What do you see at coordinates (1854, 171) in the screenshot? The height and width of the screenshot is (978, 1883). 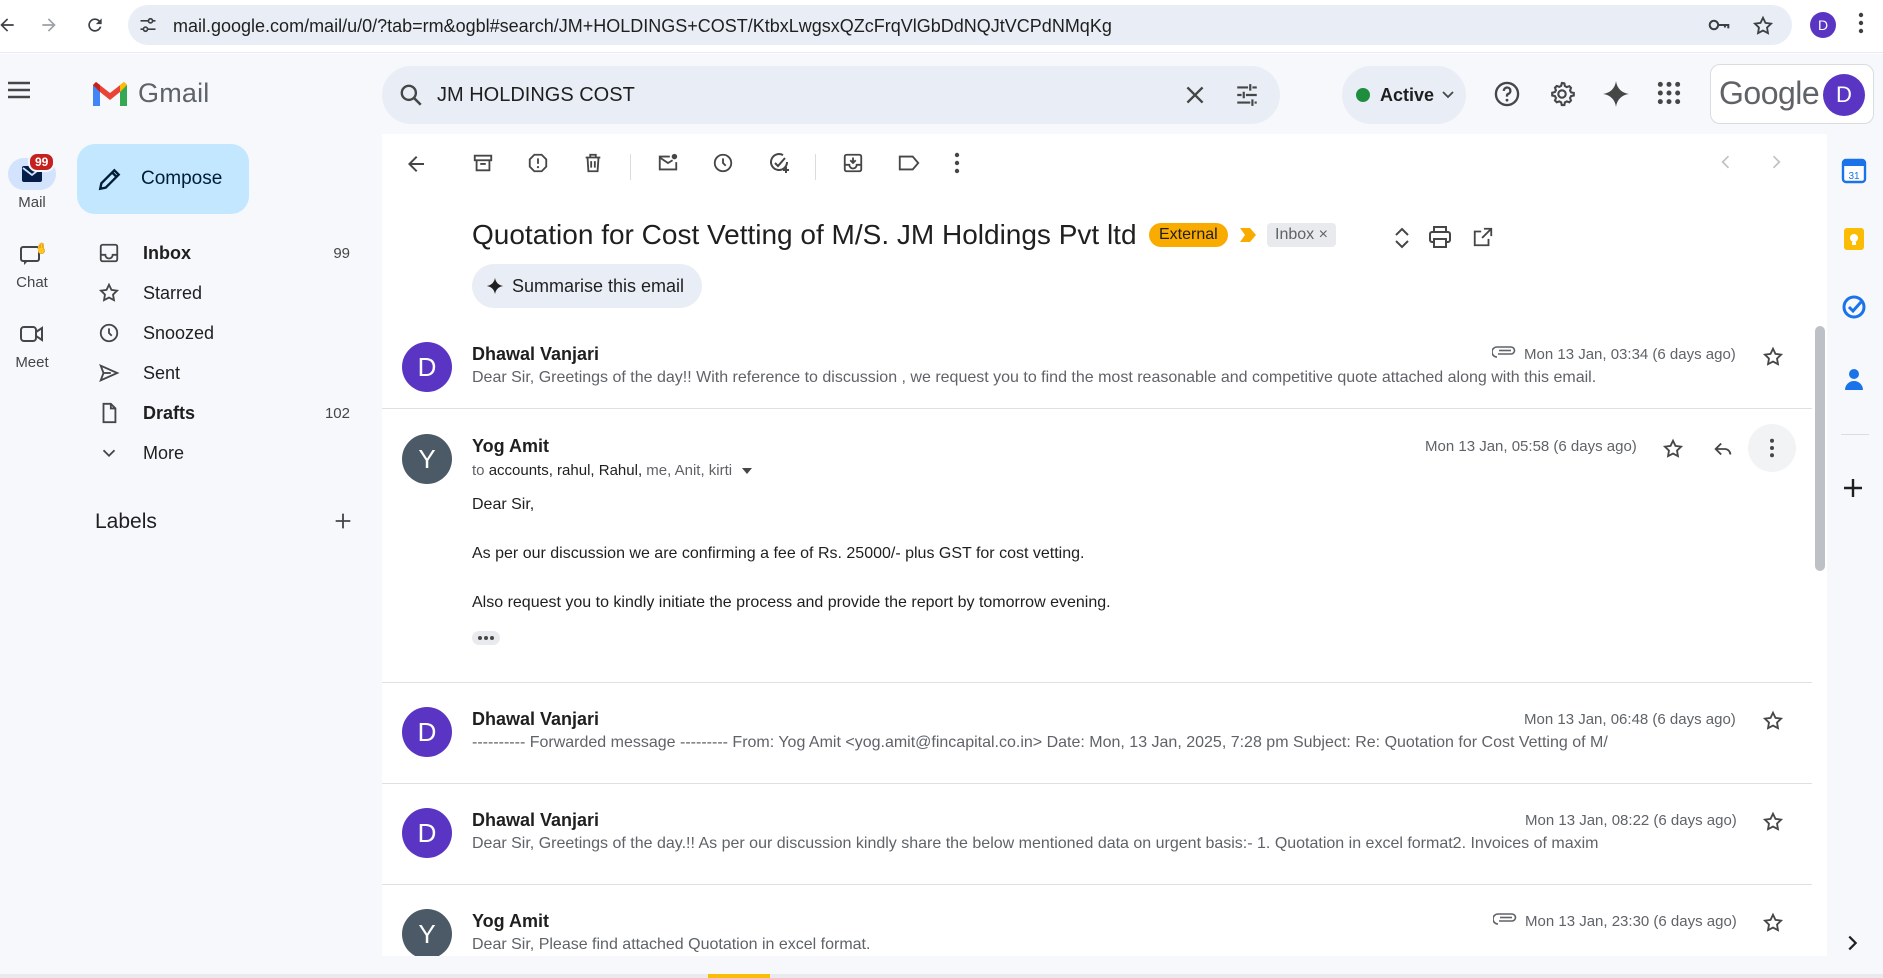 I see `calendar-icon: 31` at bounding box center [1854, 171].